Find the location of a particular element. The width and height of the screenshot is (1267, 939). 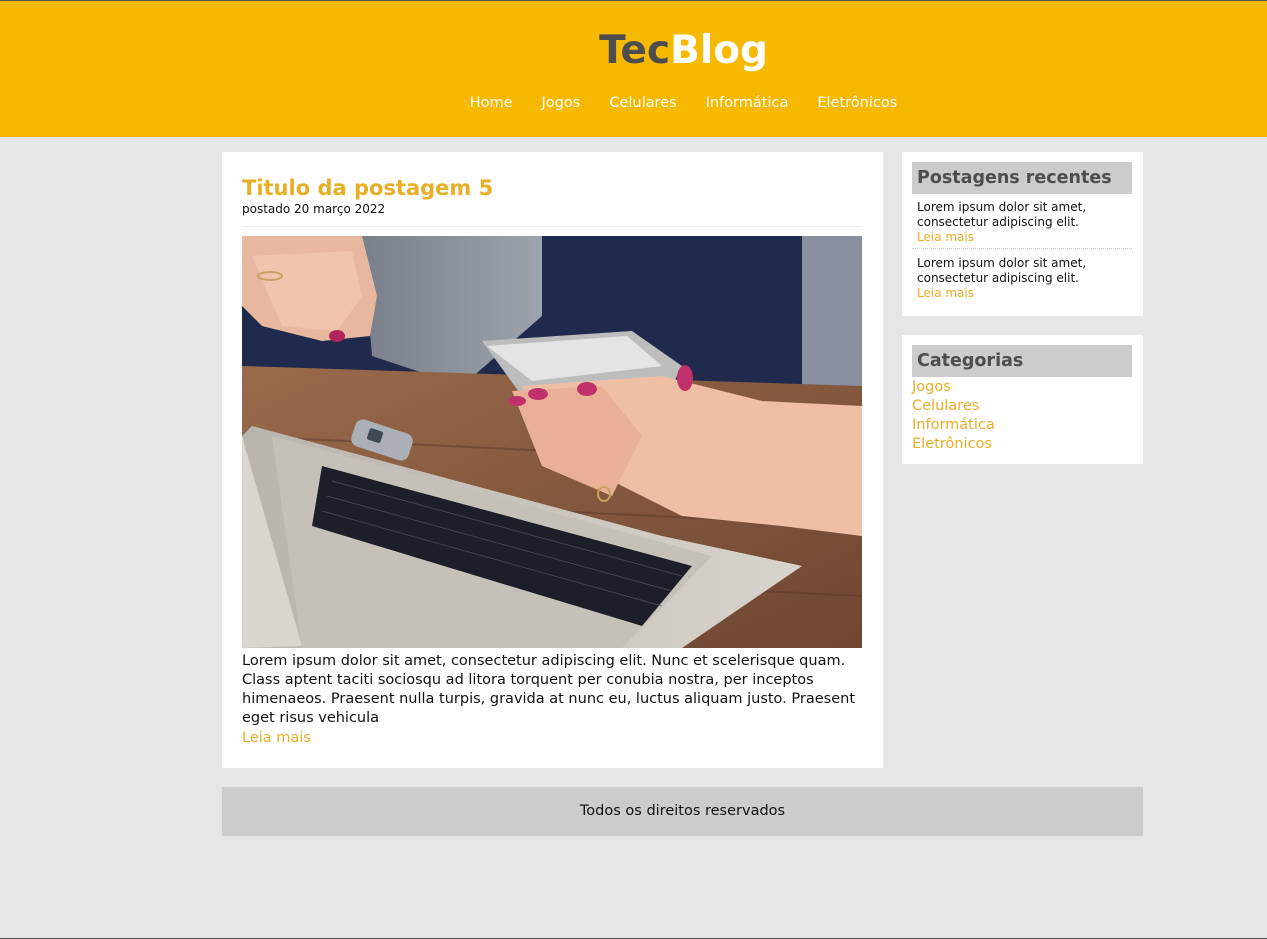

nav-link-informatica: Informática is located at coordinates (747, 103).